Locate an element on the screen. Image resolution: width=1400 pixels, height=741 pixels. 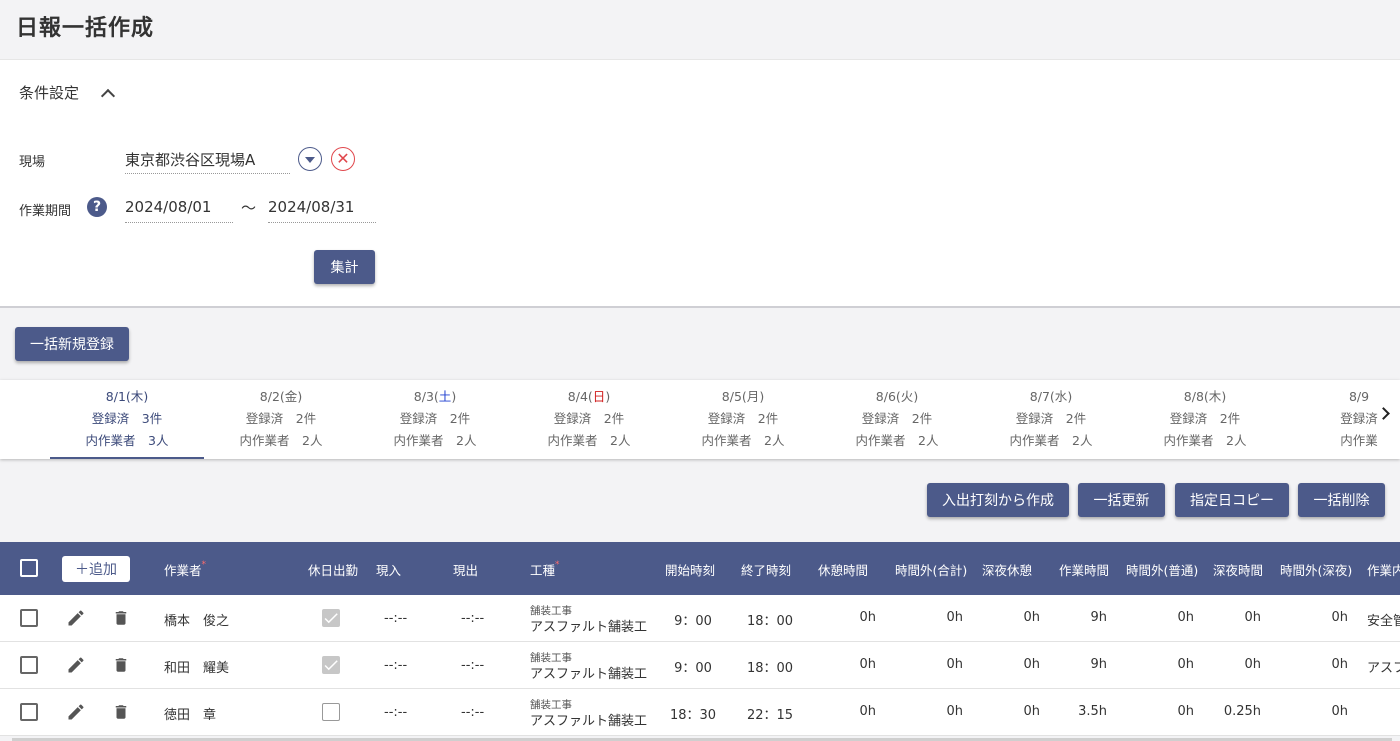
day-tab: 8/1(木) 登録済 3件 内作業者 3人 is located at coordinates (127, 419).